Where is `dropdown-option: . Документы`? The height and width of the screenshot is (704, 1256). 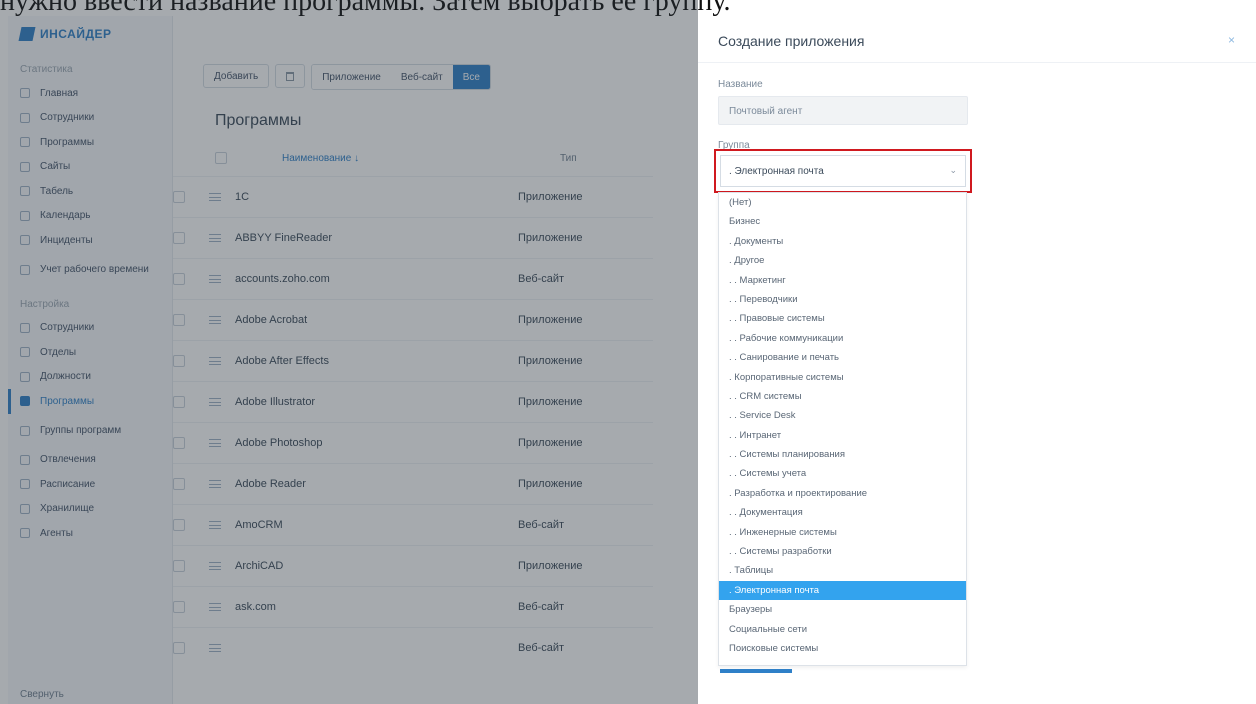
dropdown-option: . Документы is located at coordinates (842, 241).